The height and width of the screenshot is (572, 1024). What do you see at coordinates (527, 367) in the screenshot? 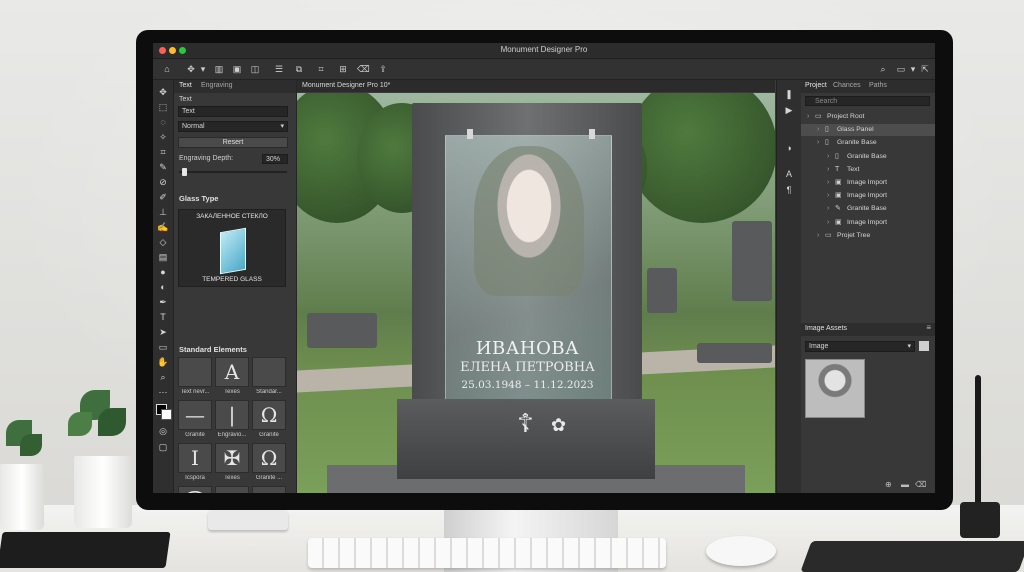
I see `engraved-first-names: ЕЛЕНА ПЕТРОВНА` at bounding box center [527, 367].